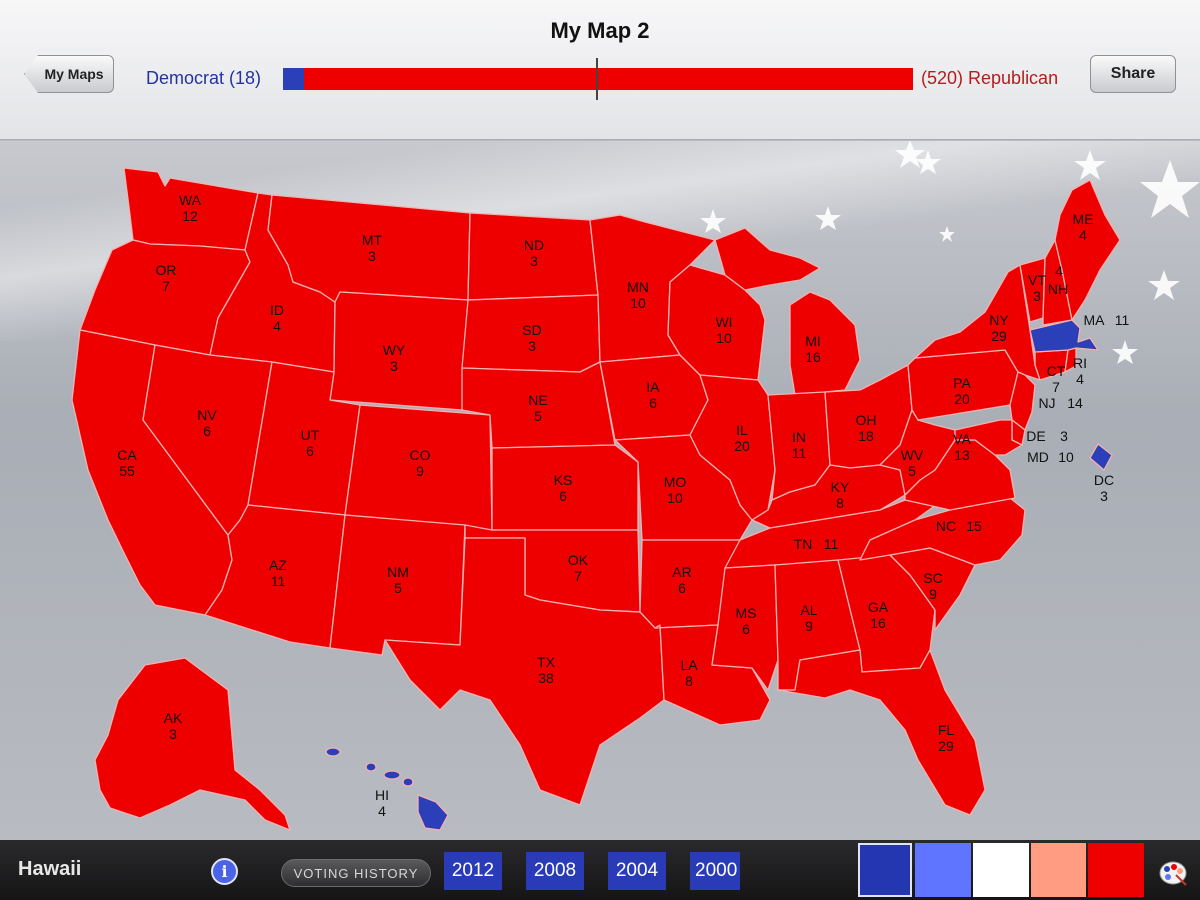 The image size is (1200, 900). Describe the element at coordinates (962, 439) in the screenshot. I see `state-label-va: VA` at that location.